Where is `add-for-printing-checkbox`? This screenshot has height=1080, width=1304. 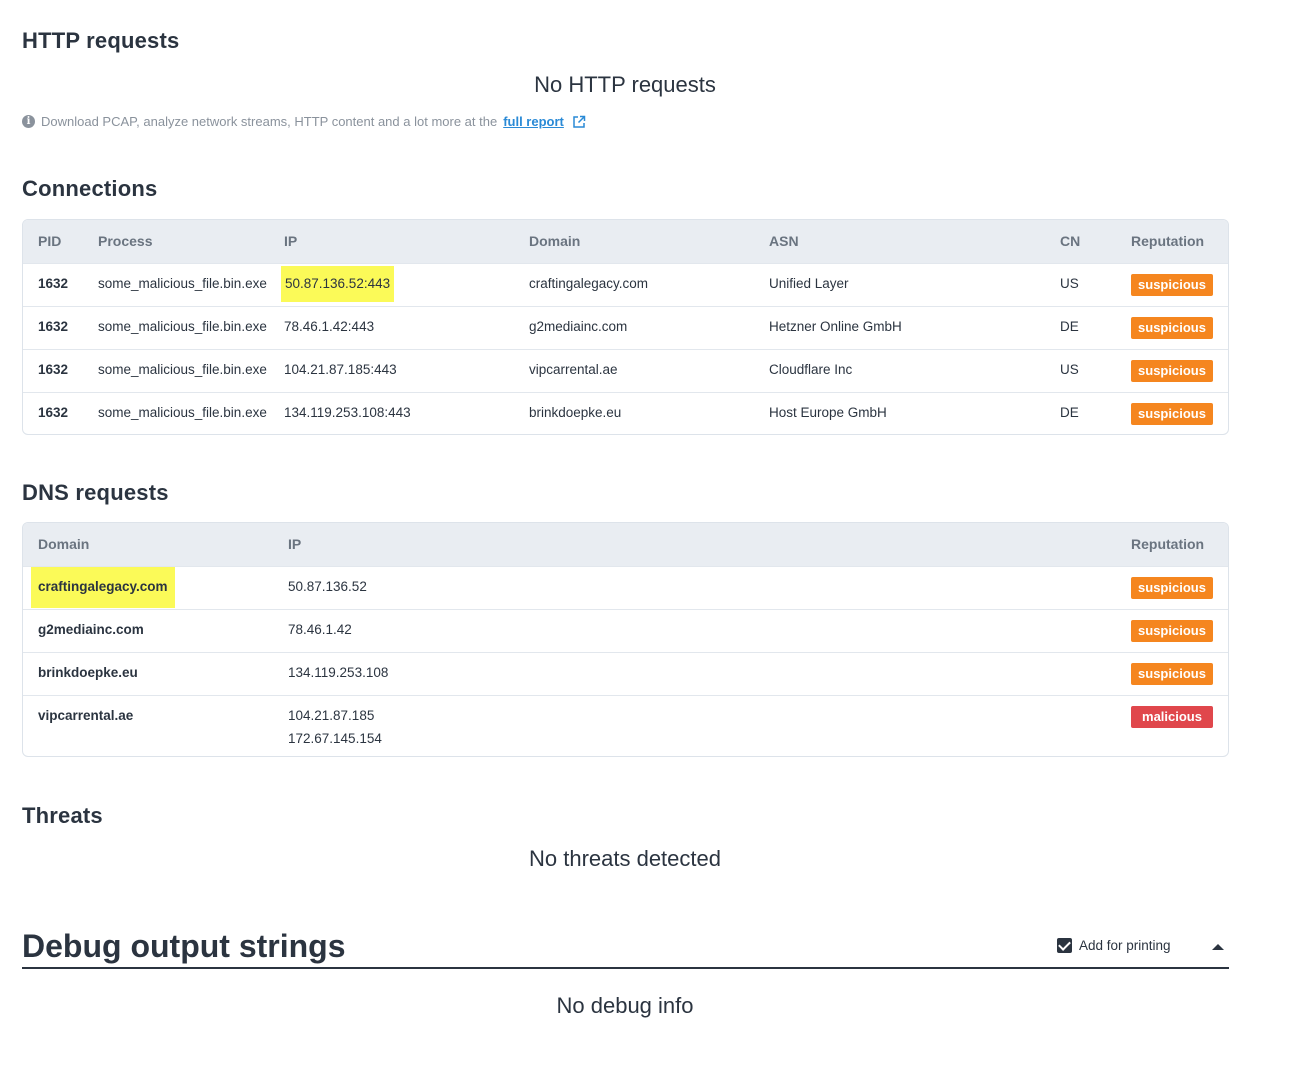 add-for-printing-checkbox is located at coordinates (1064, 945).